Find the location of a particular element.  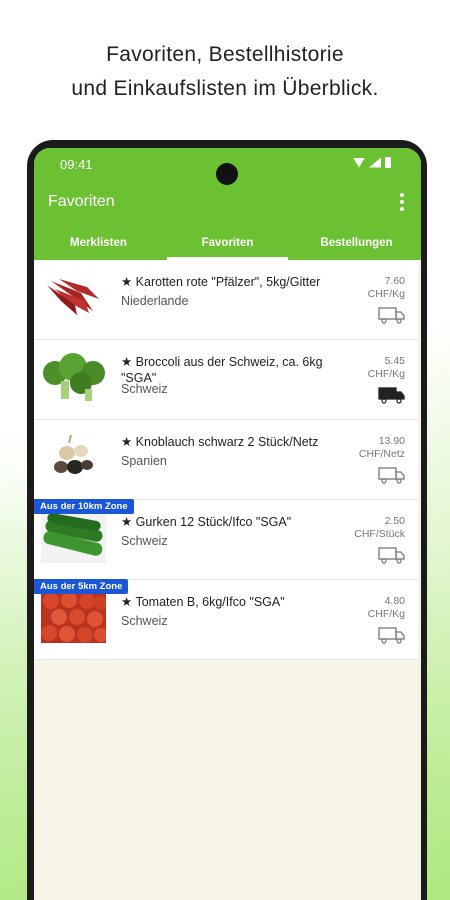

tab-merklisten: Merklisten is located at coordinates (98, 247).